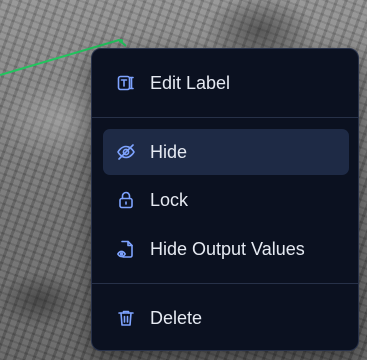  Describe the element at coordinates (126, 200) in the screenshot. I see `lock-icon` at that location.